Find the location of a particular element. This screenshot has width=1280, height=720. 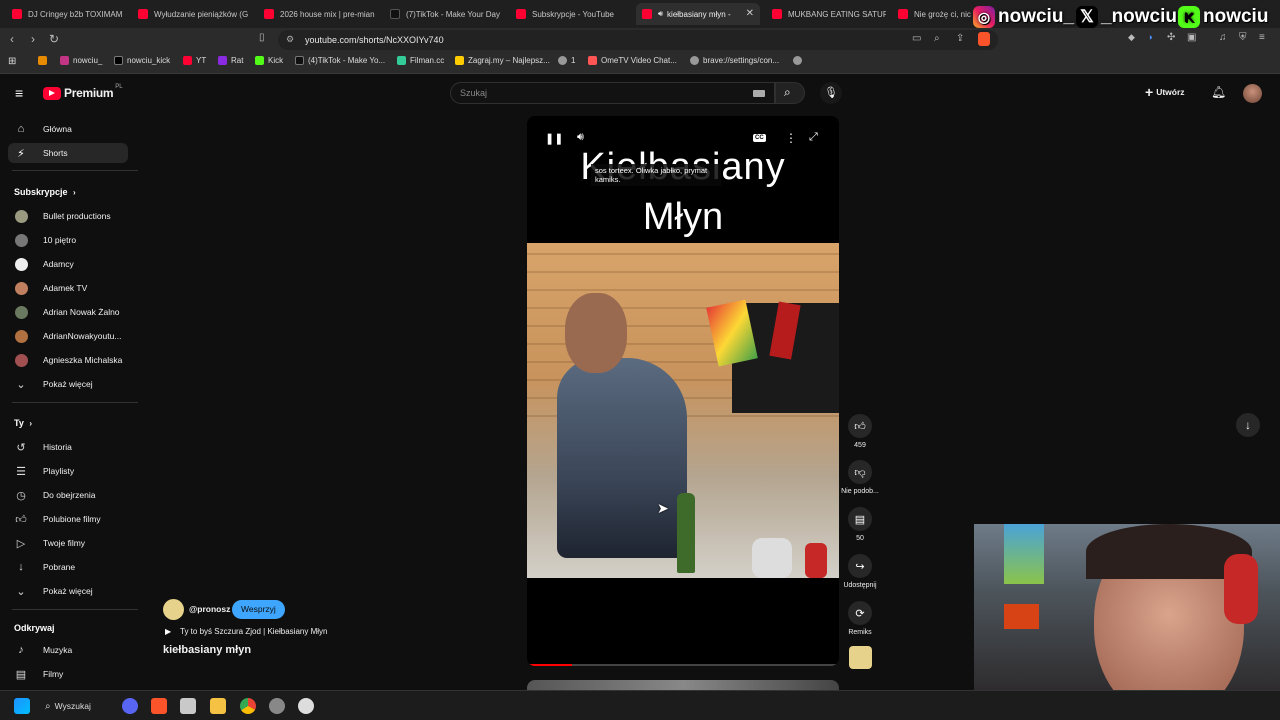

show-more-subscriptions: ⌄ Pokaż więcej is located at coordinates (68, 384).